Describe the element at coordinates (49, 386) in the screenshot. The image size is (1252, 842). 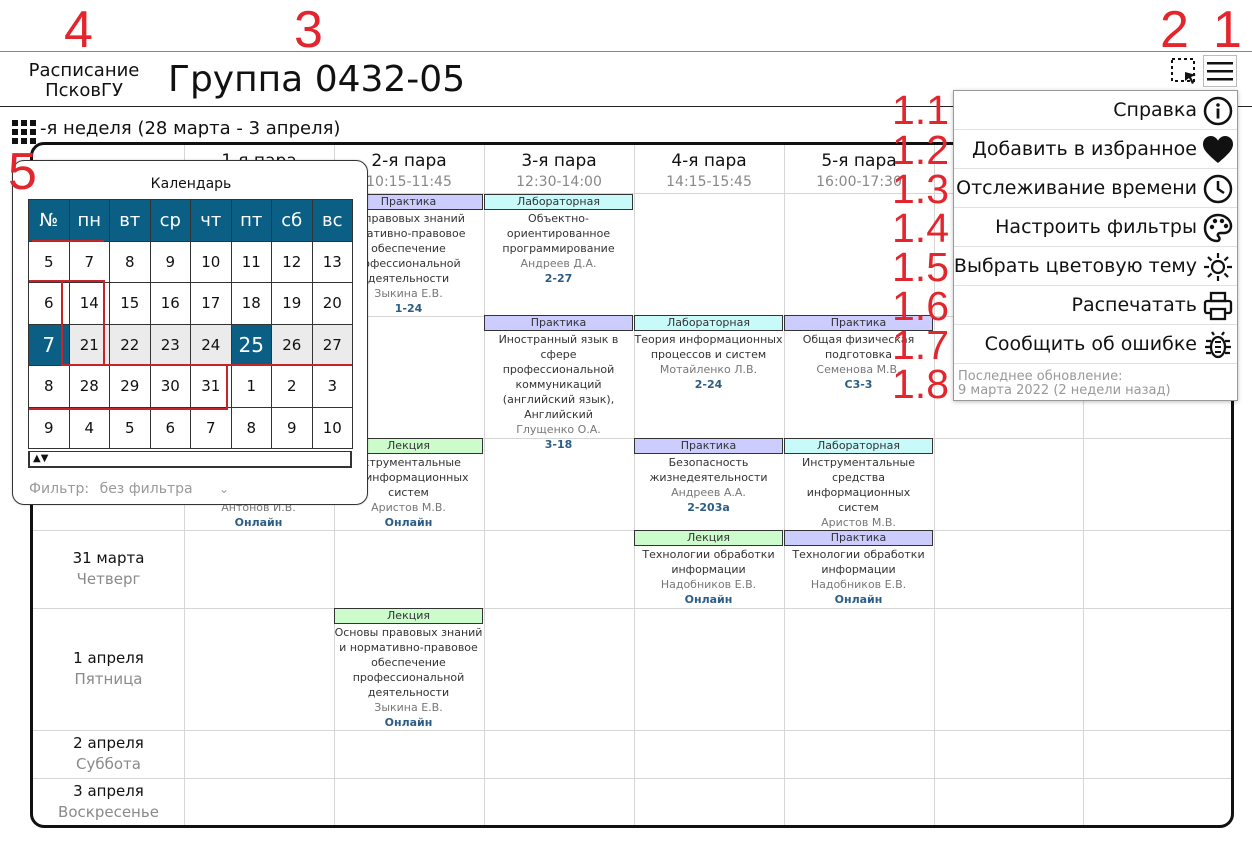
I see `calendar-week-number: 8` at that location.